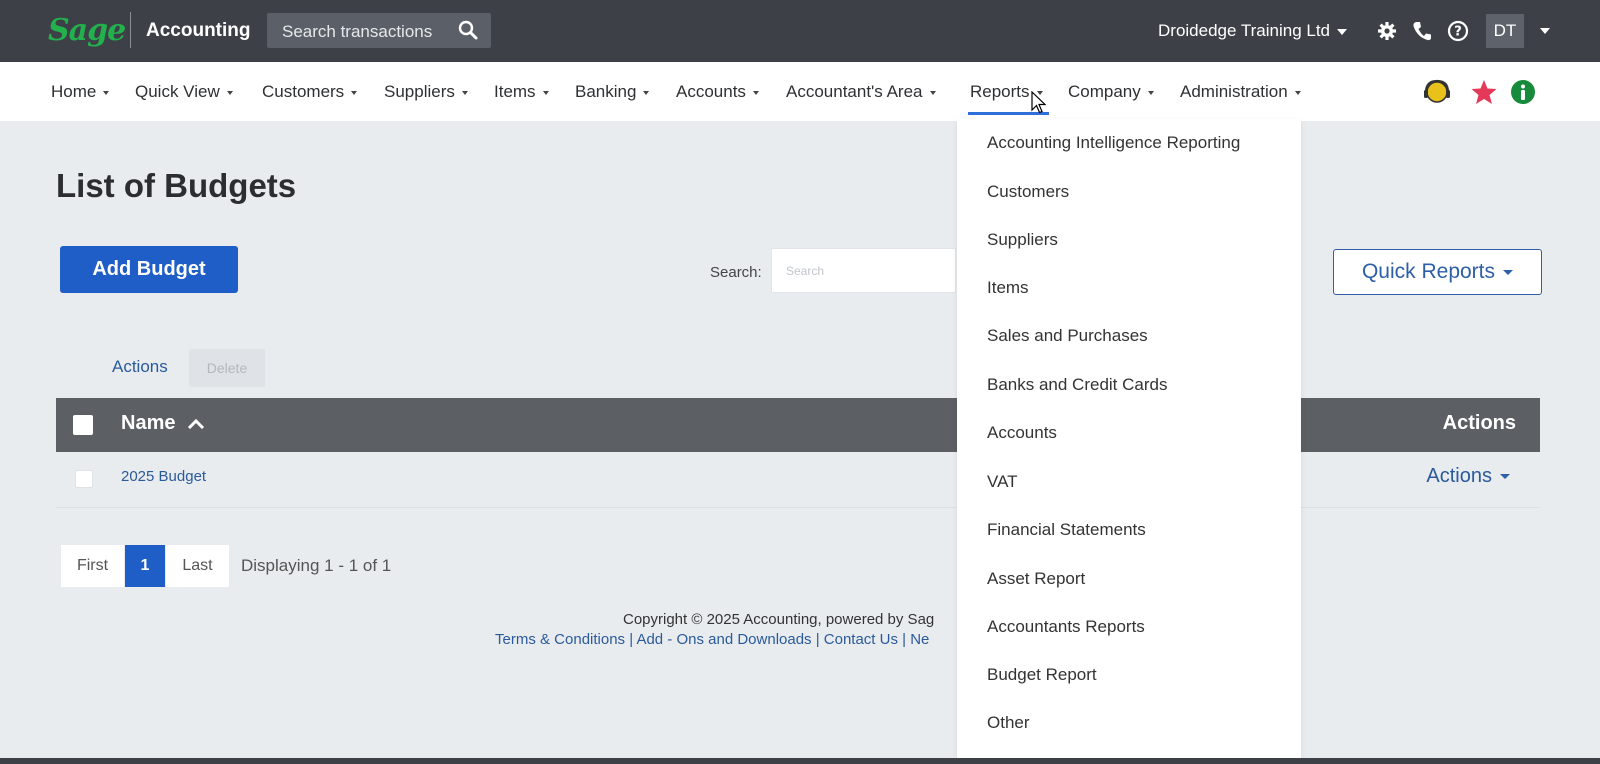  Describe the element at coordinates (1028, 192) in the screenshot. I see `menu-item-customers: Customers` at that location.